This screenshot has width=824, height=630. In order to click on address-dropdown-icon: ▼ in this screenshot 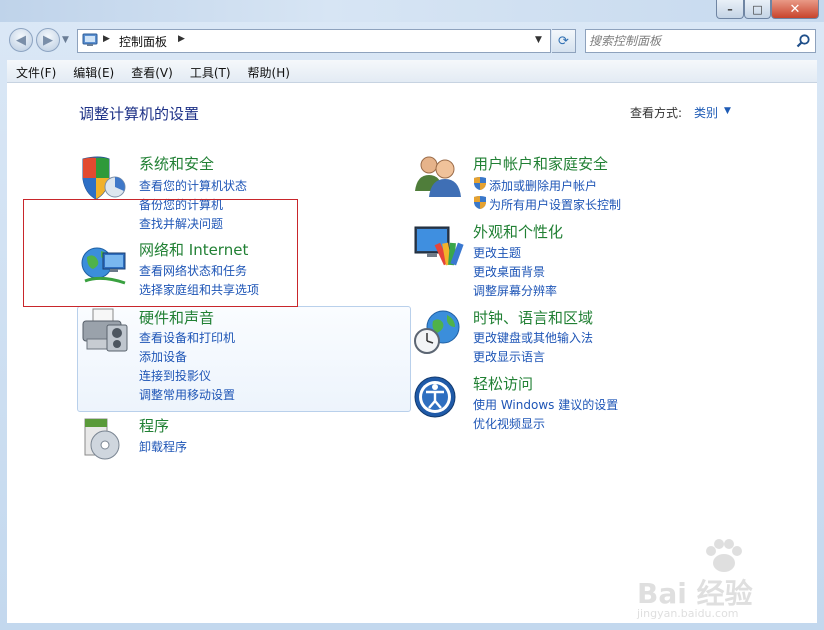, I will do `click(538, 40)`.